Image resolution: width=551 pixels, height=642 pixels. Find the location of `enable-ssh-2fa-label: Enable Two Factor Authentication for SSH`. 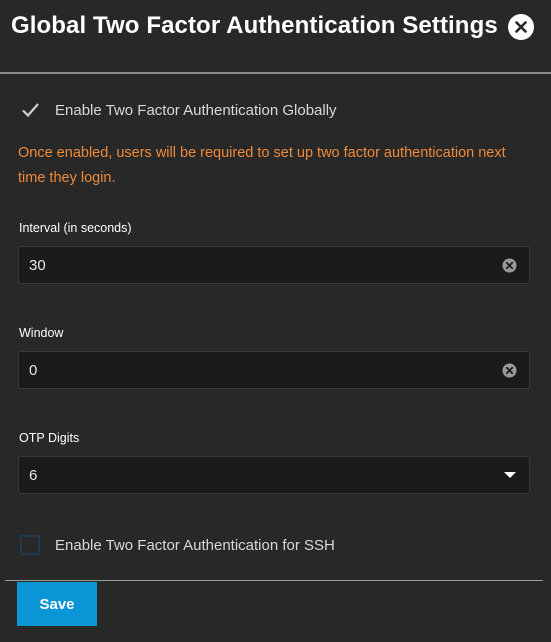

enable-ssh-2fa-label: Enable Two Factor Authentication for SSH is located at coordinates (195, 545).